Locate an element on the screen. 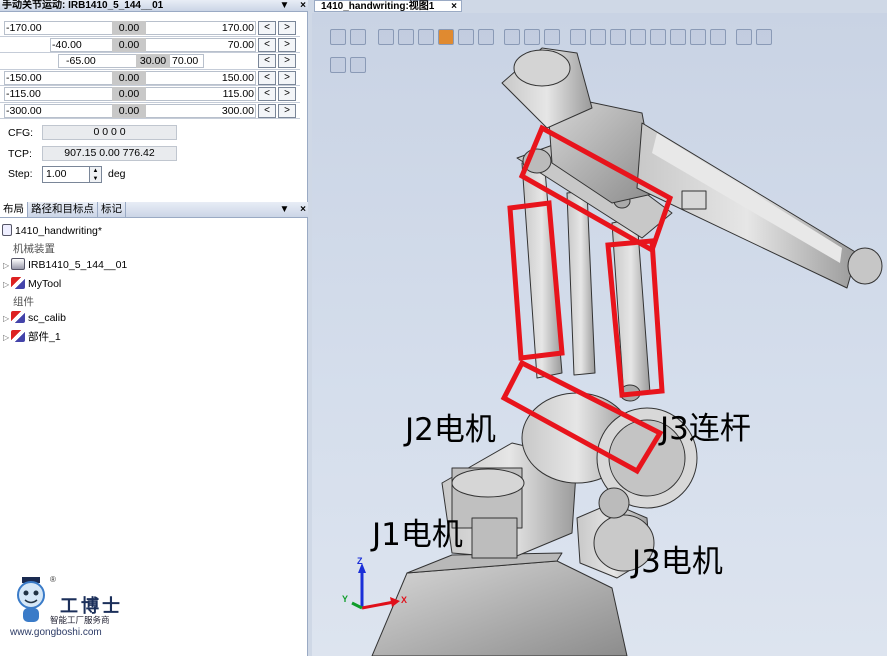  joint-row-3: -65.00 30.00 70.00 < > is located at coordinates (150, 61).